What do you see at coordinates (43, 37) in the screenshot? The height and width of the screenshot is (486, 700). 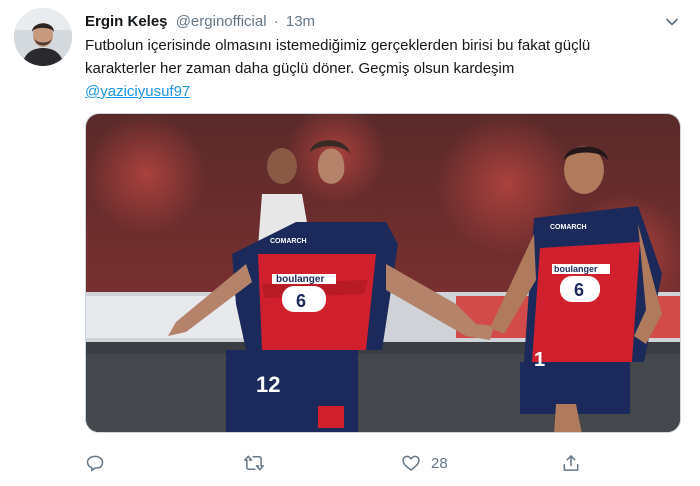 I see `avatar` at bounding box center [43, 37].